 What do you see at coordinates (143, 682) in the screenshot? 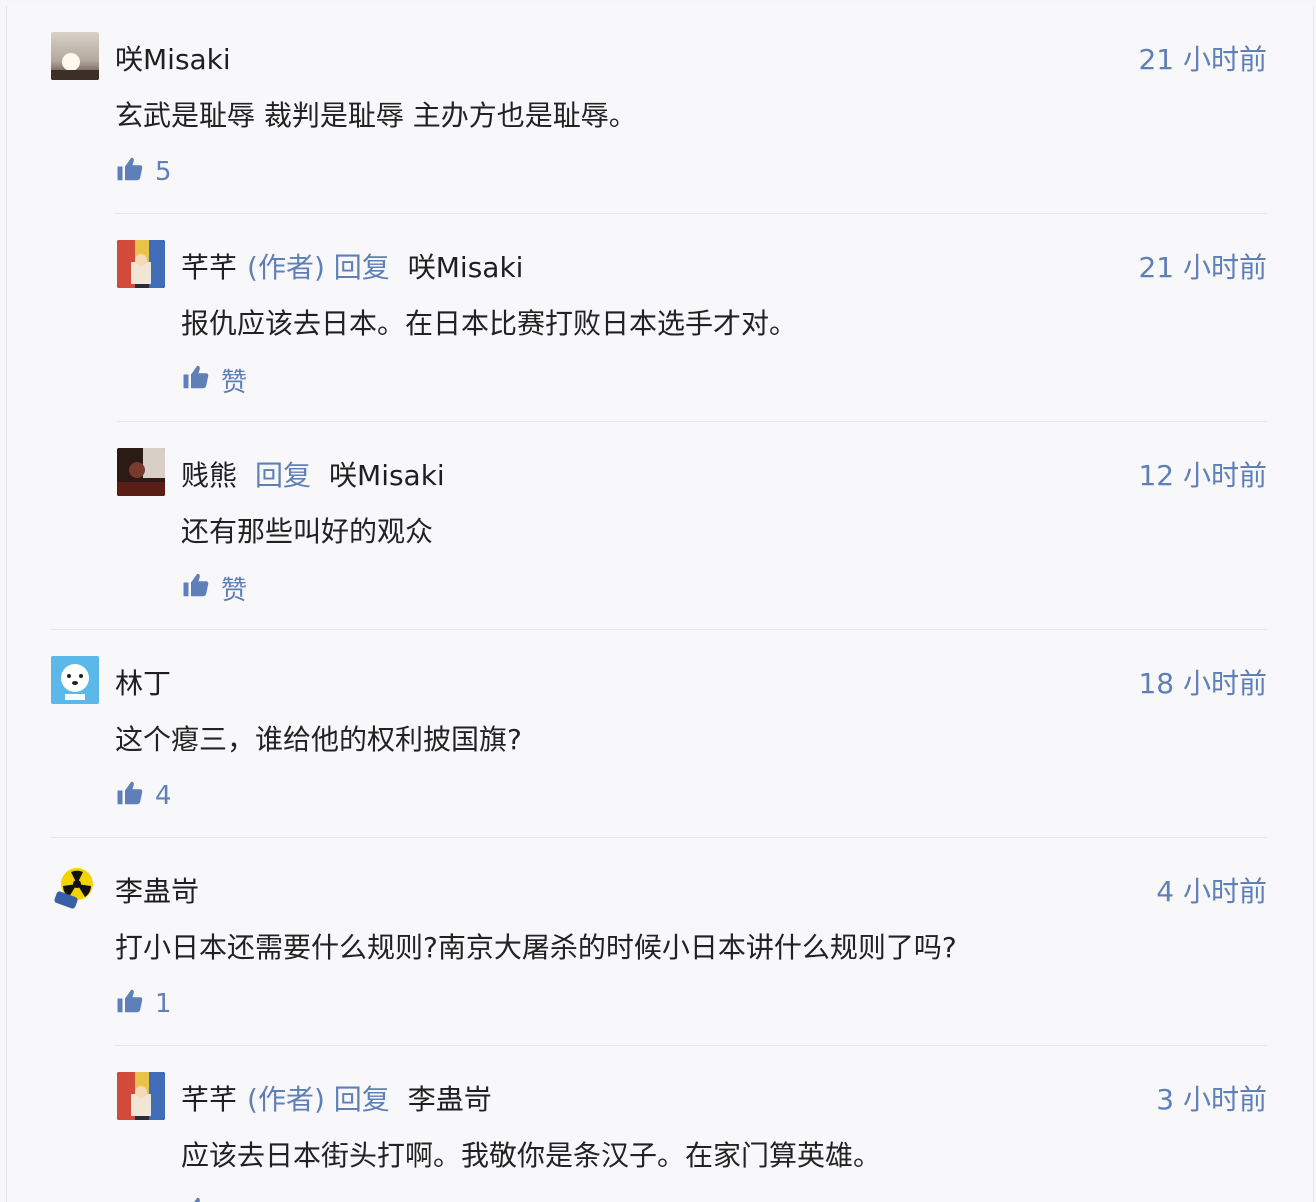
I see `username: 林丁` at bounding box center [143, 682].